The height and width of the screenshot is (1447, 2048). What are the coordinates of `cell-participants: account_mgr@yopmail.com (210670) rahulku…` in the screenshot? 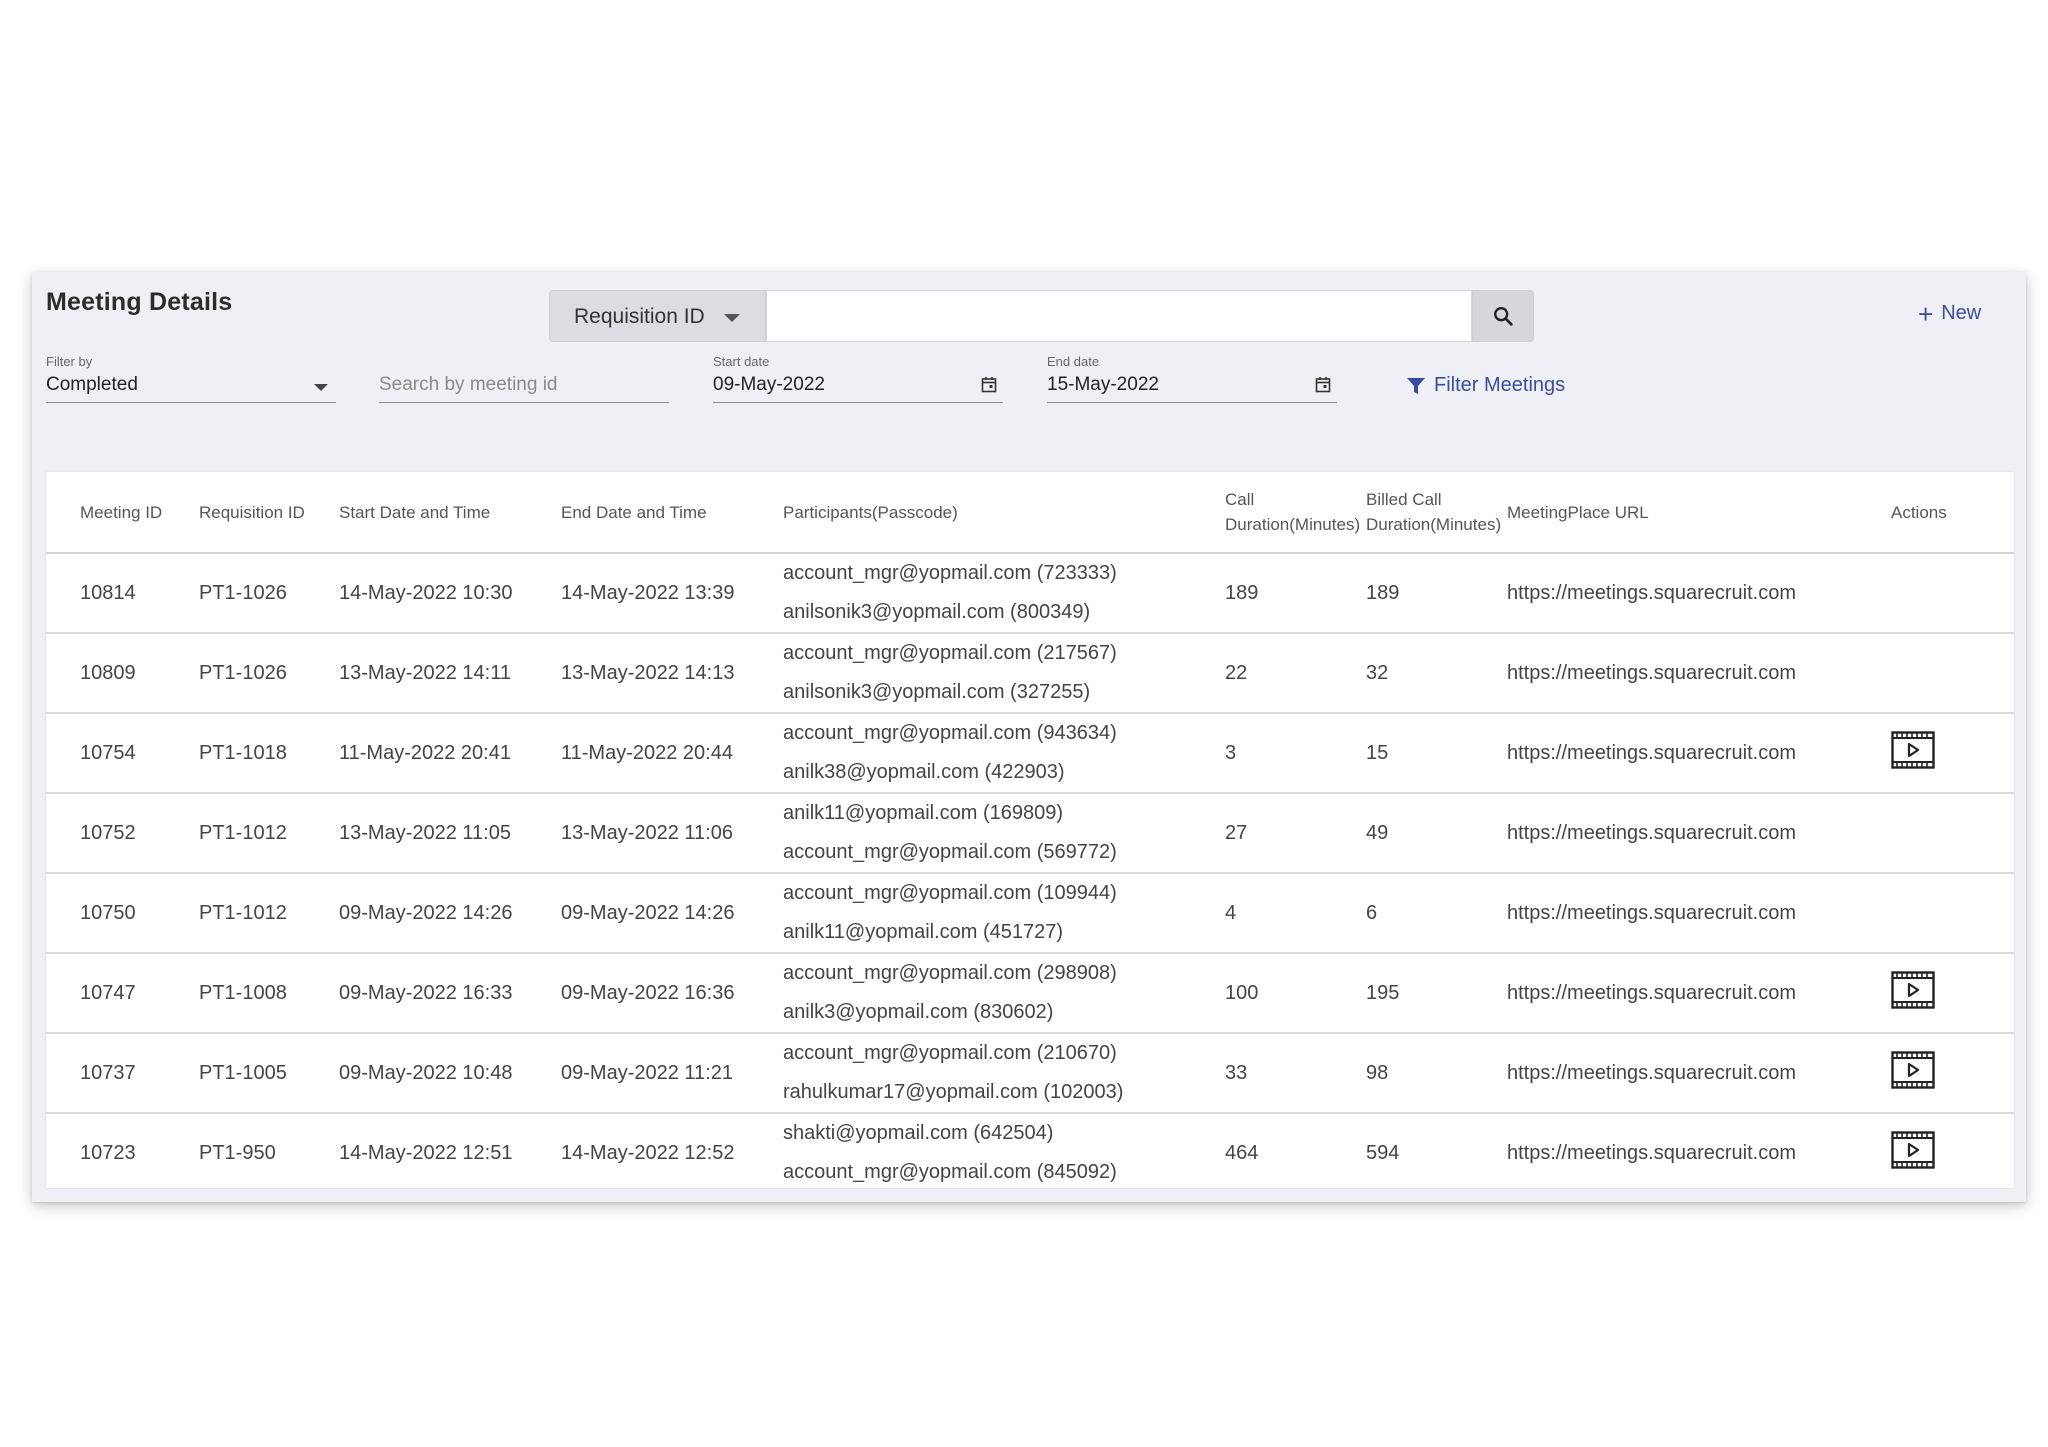 It's located at (1004, 1073).